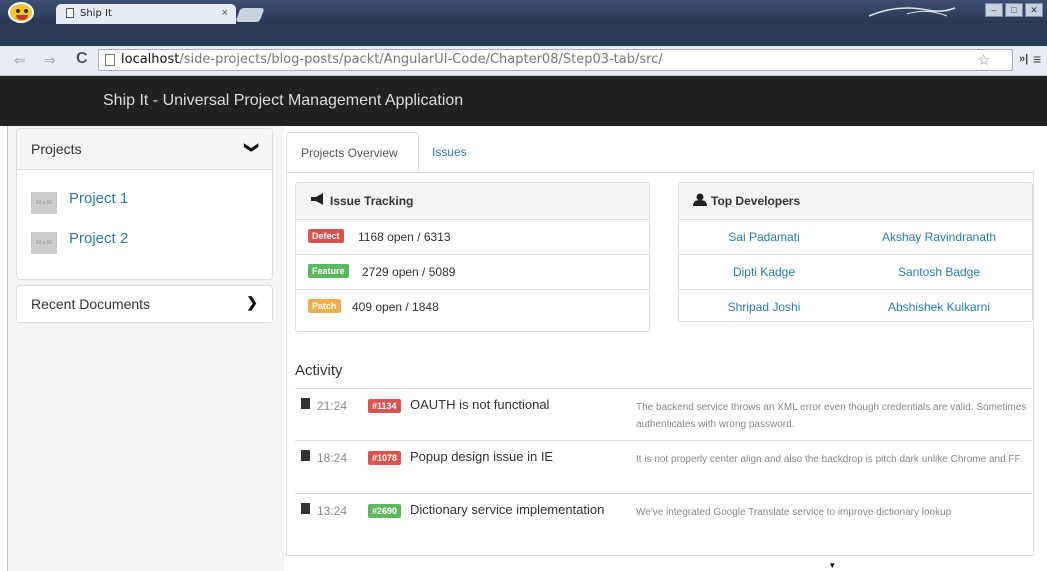  I want to click on bookmark-star-icon: ☆, so click(983, 60).